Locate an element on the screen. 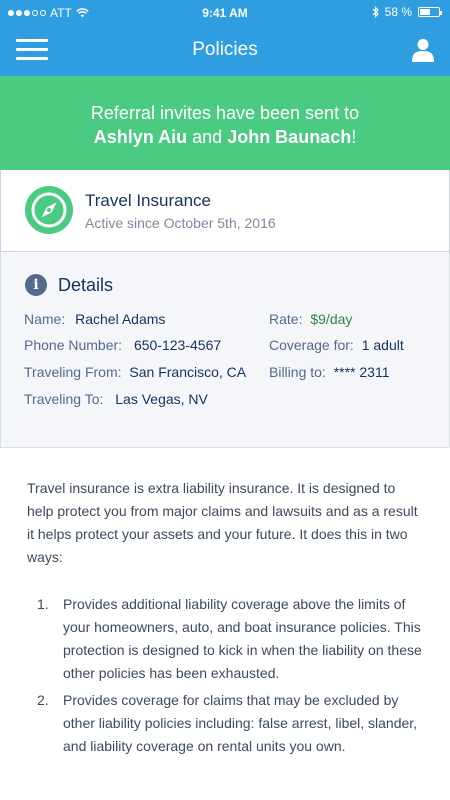 The image size is (450, 800). banner-line-1: Referral invites have been sent to is located at coordinates (225, 113).